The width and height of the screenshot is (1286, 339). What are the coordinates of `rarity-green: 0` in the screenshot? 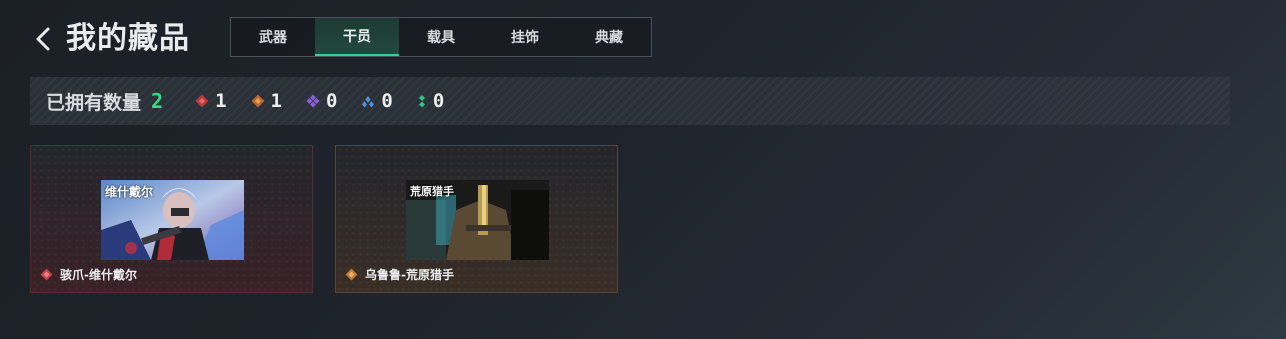 It's located at (430, 101).